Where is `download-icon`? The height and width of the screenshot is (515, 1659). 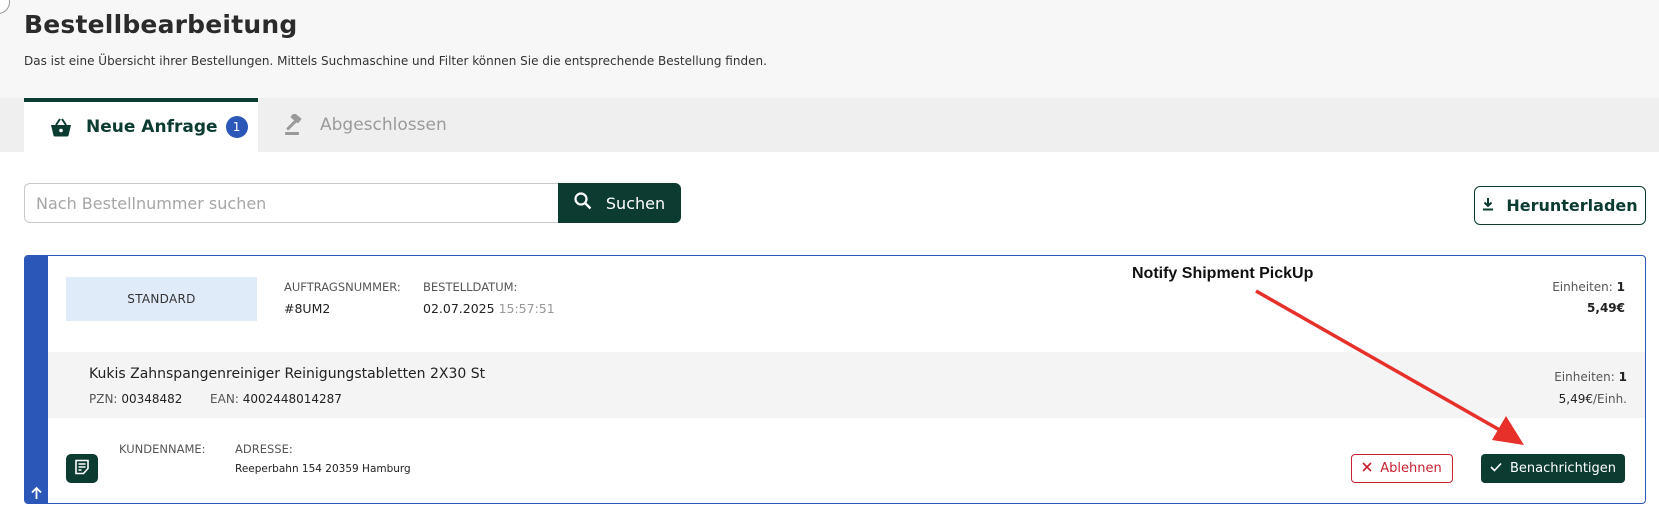 download-icon is located at coordinates (1488, 205).